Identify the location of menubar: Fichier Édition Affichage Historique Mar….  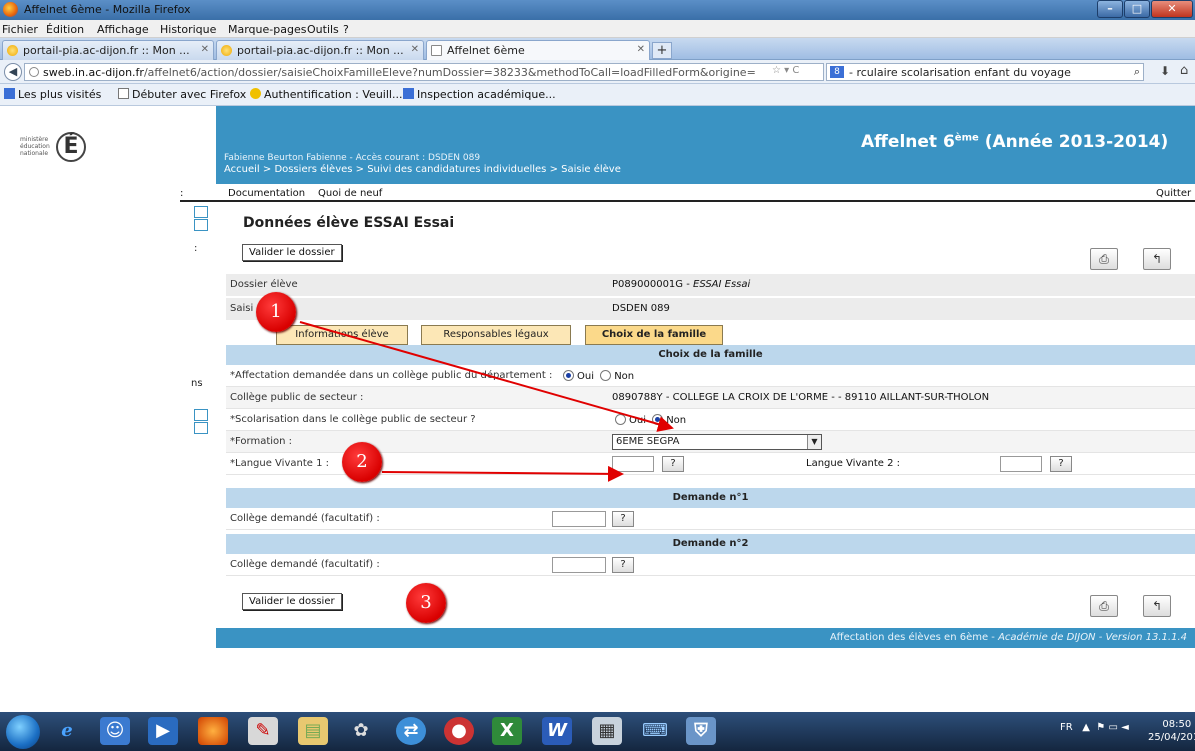
(597, 29).